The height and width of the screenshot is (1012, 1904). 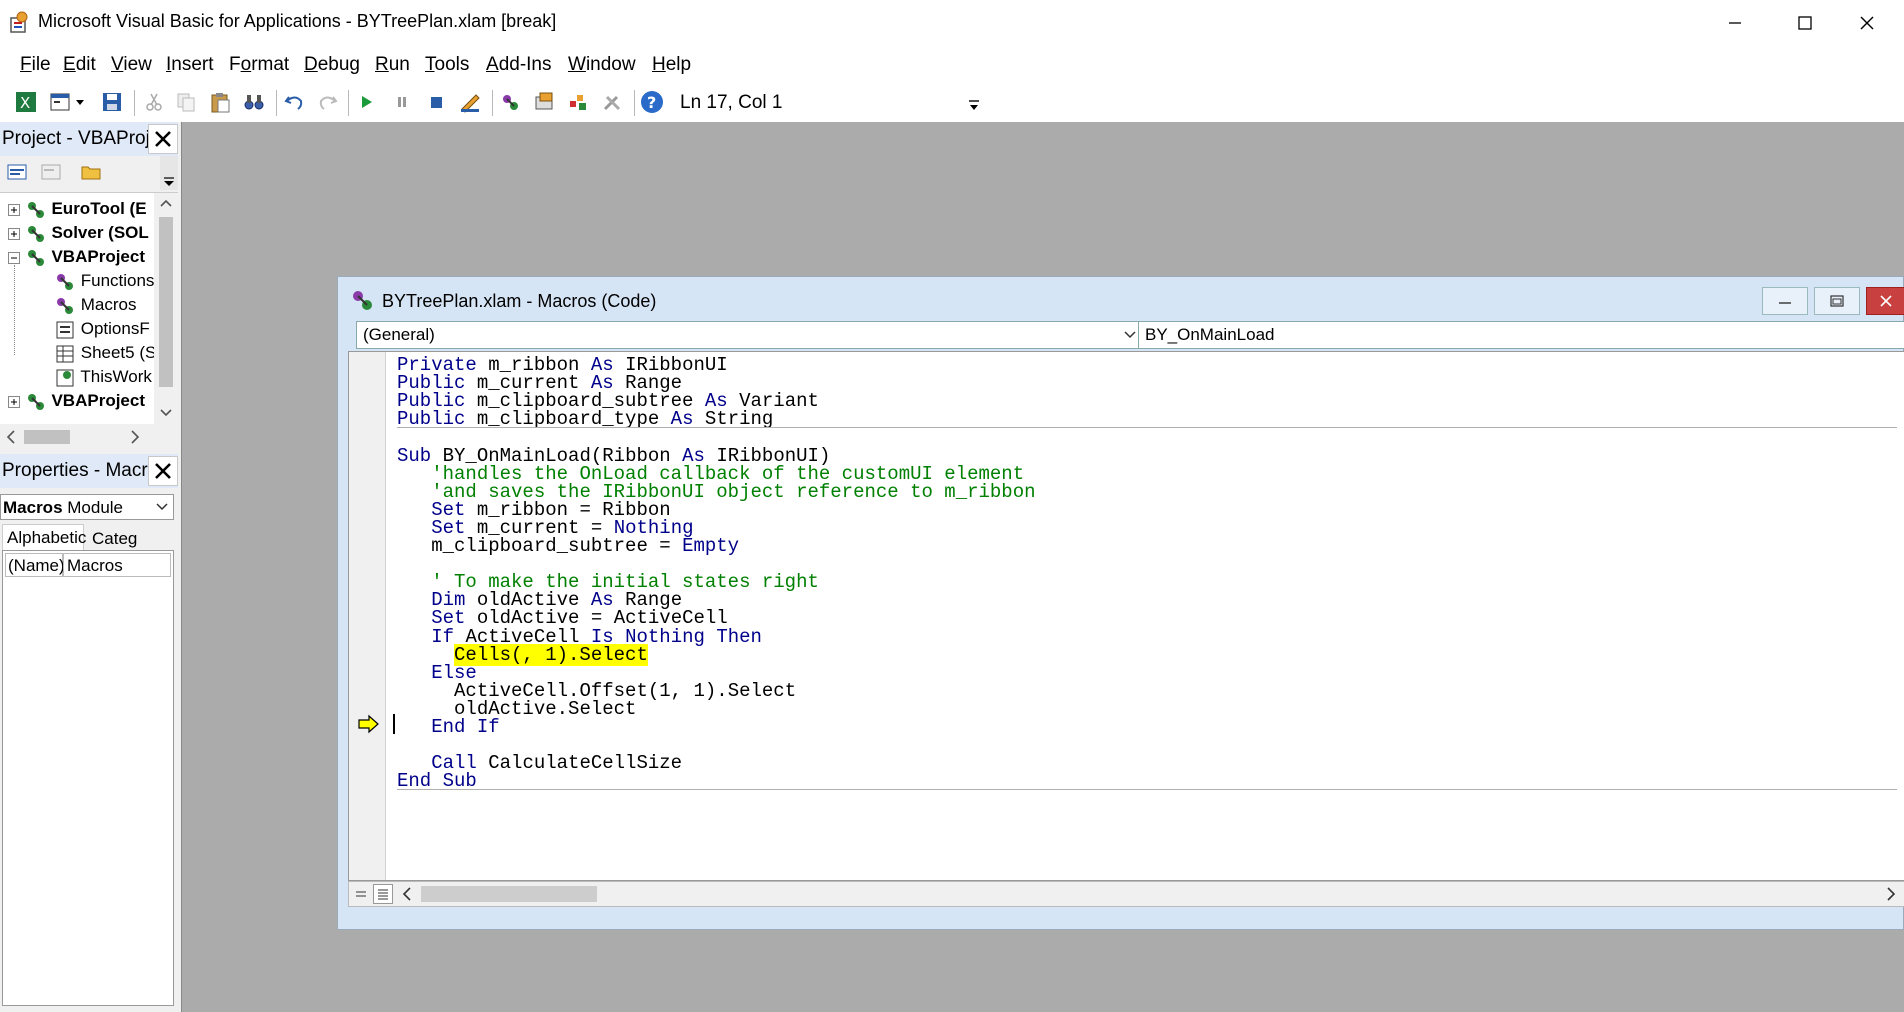 What do you see at coordinates (519, 65) in the screenshot?
I see `menu-addins: Add-Ins` at bounding box center [519, 65].